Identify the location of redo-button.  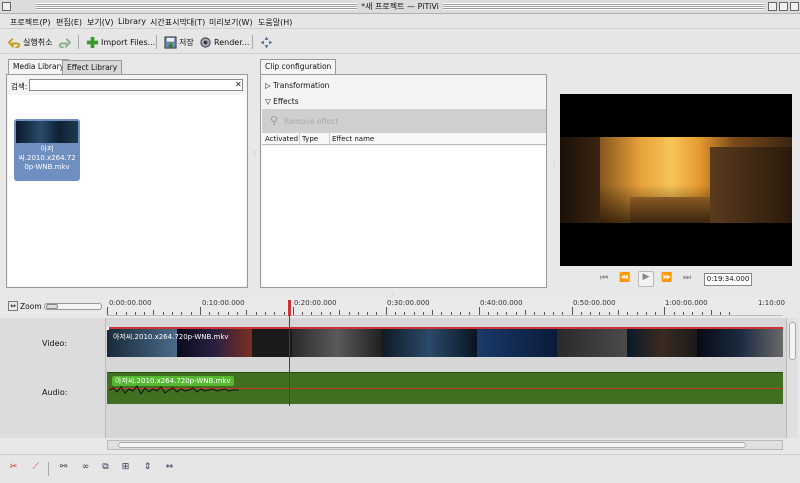
(64, 42).